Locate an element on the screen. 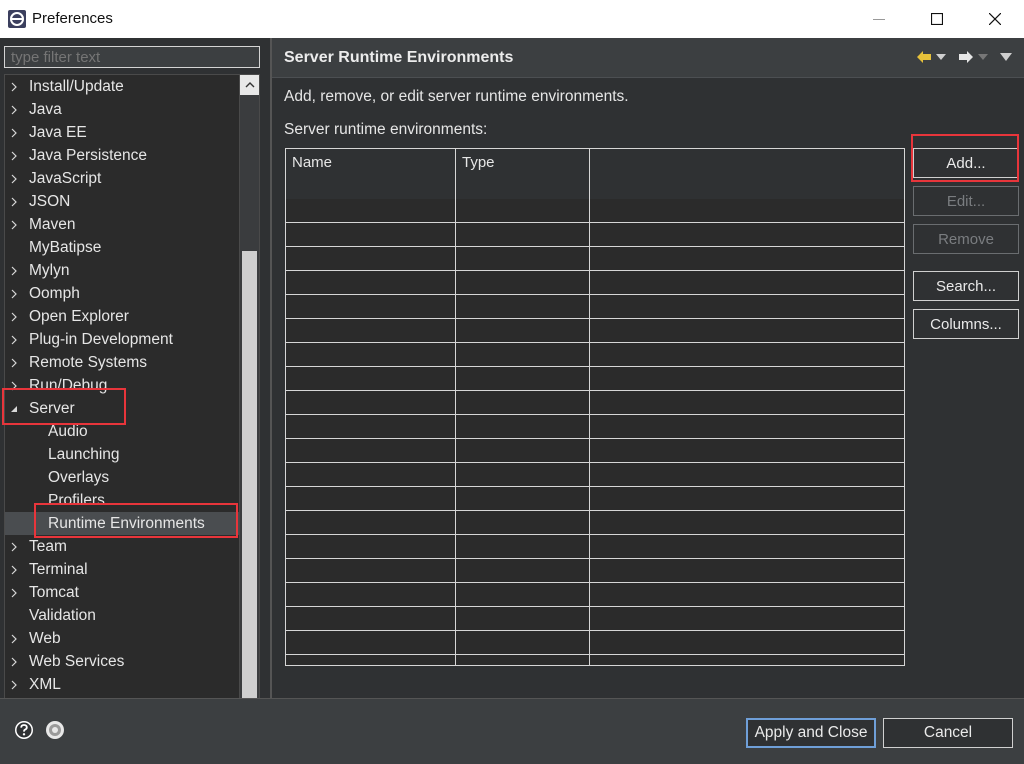 The image size is (1024, 764). remove-button: Remove is located at coordinates (966, 239).